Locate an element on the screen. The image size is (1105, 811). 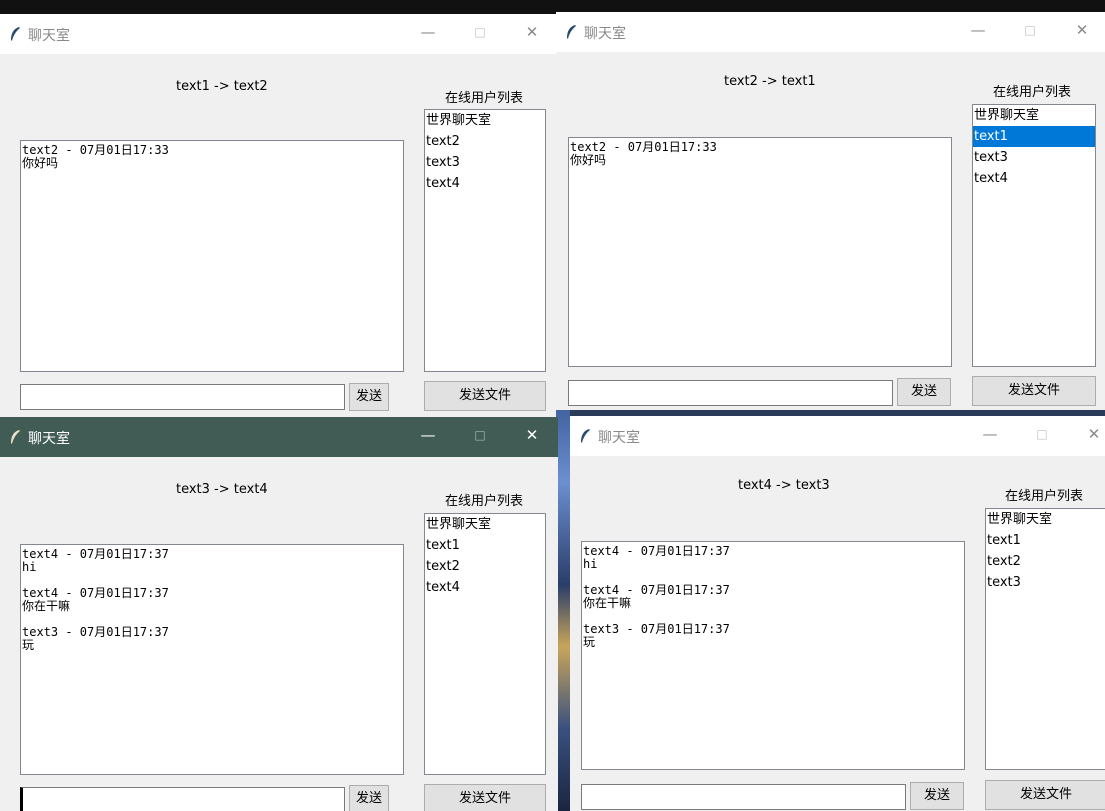
chat-route-label: text3 -> text4 is located at coordinates (222, 489).